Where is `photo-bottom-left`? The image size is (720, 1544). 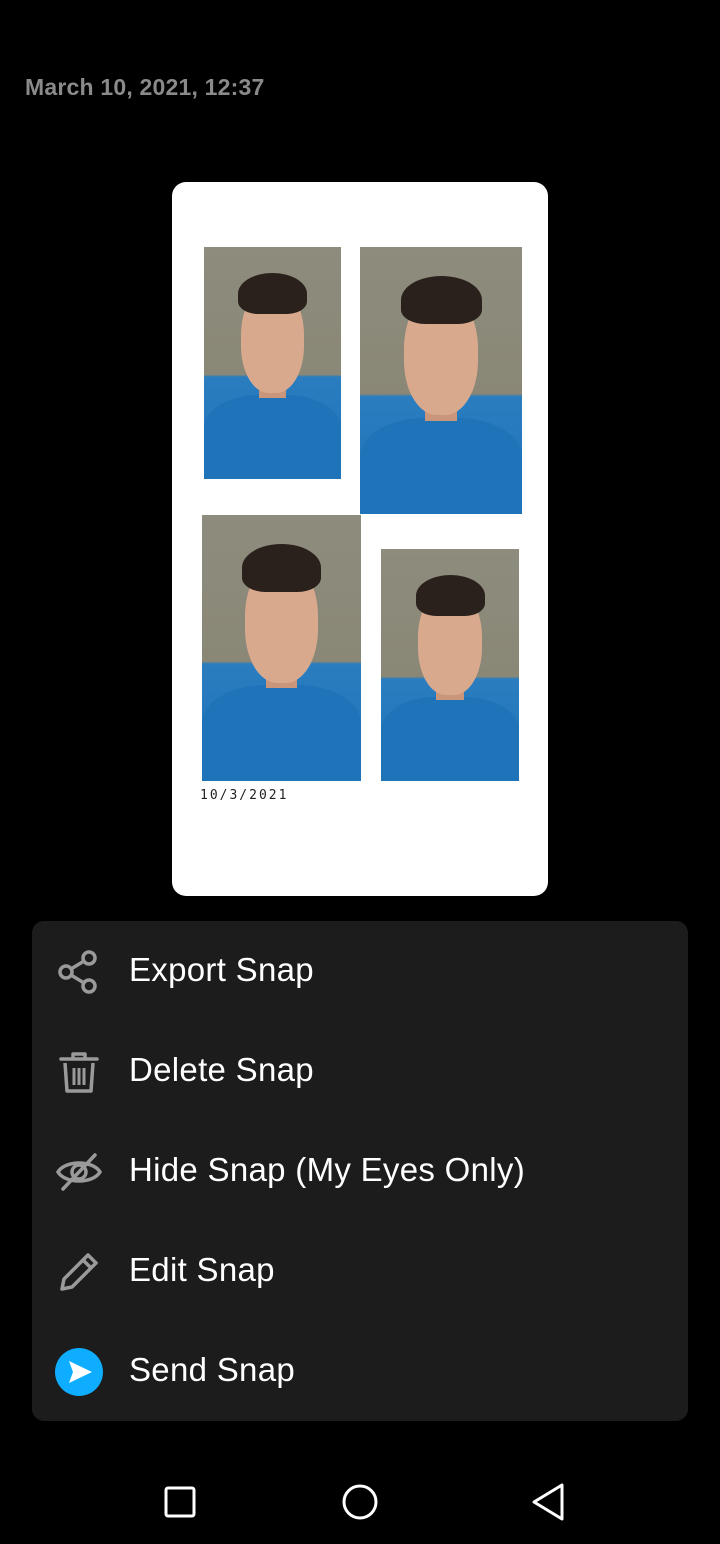
photo-bottom-left is located at coordinates (281, 648).